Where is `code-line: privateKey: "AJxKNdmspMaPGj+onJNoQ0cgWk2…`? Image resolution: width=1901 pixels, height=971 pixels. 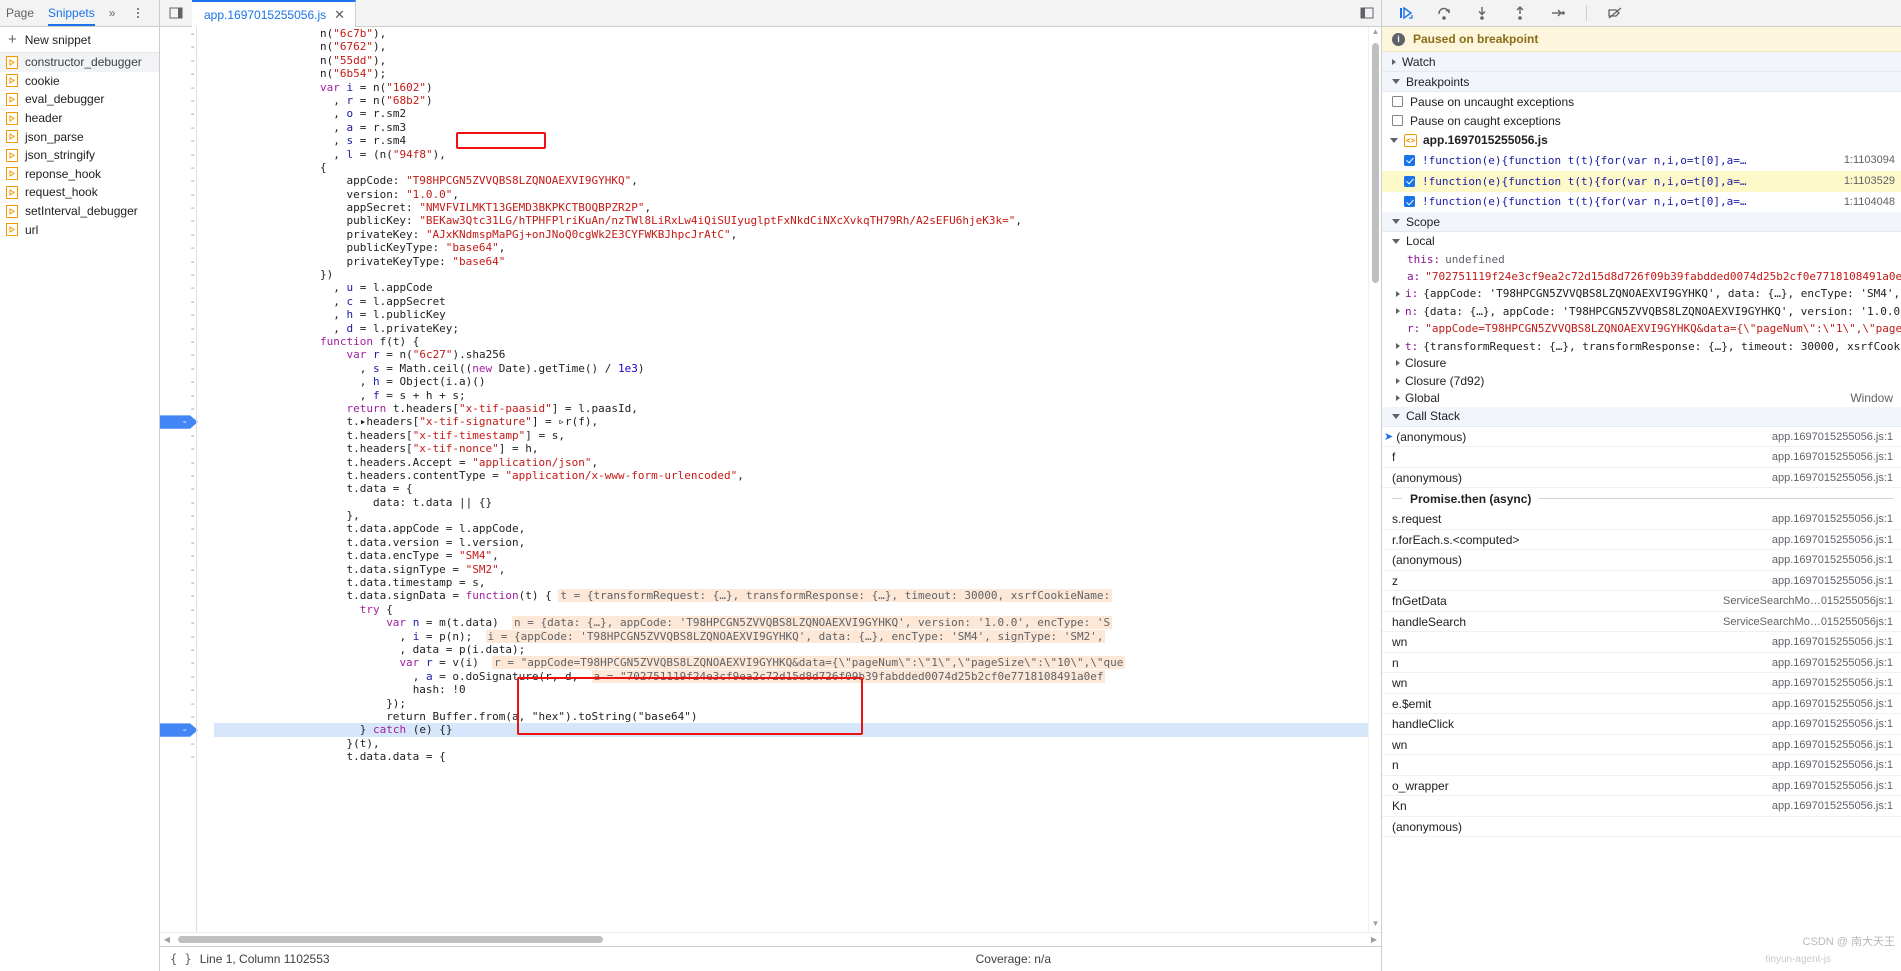 code-line: privateKey: "AJxKNdmspMaPGj+onJNoQ0cgWk2… is located at coordinates (791, 234).